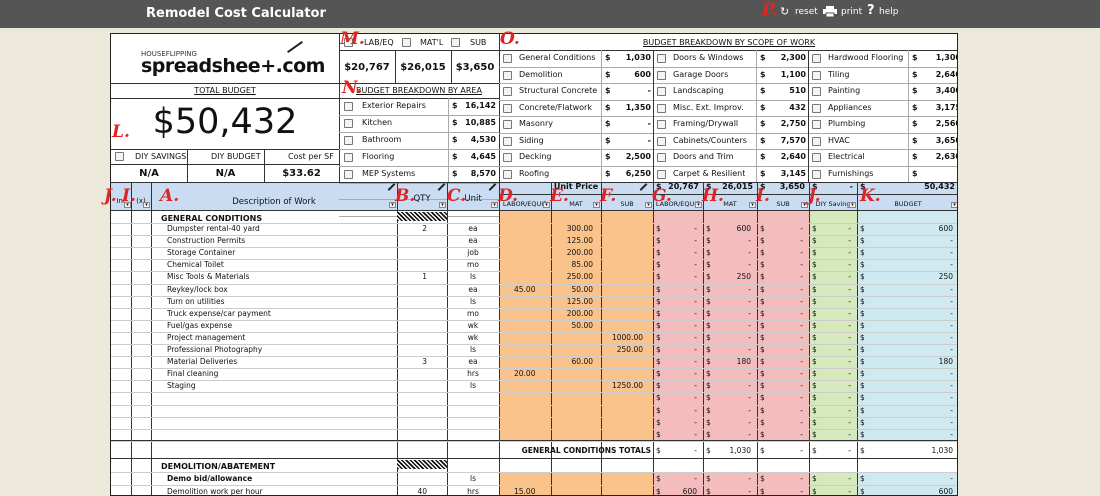 The width and height of the screenshot is (1100, 496). I want to click on unit-price-mat: 60.00, so click(572, 362).